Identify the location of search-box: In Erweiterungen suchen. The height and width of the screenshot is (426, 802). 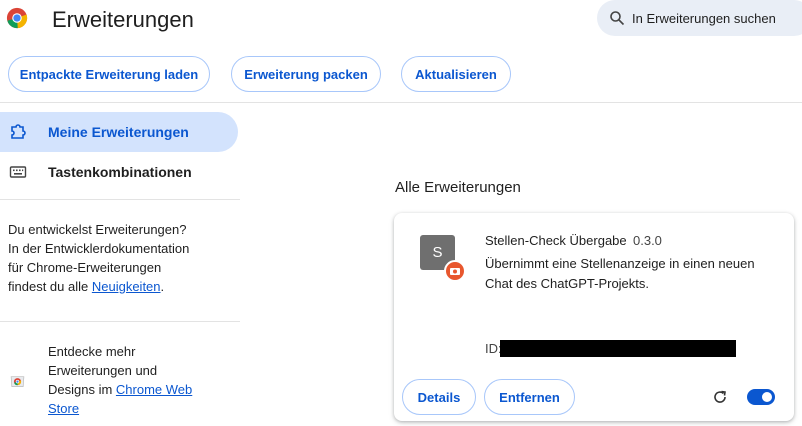
(699, 18).